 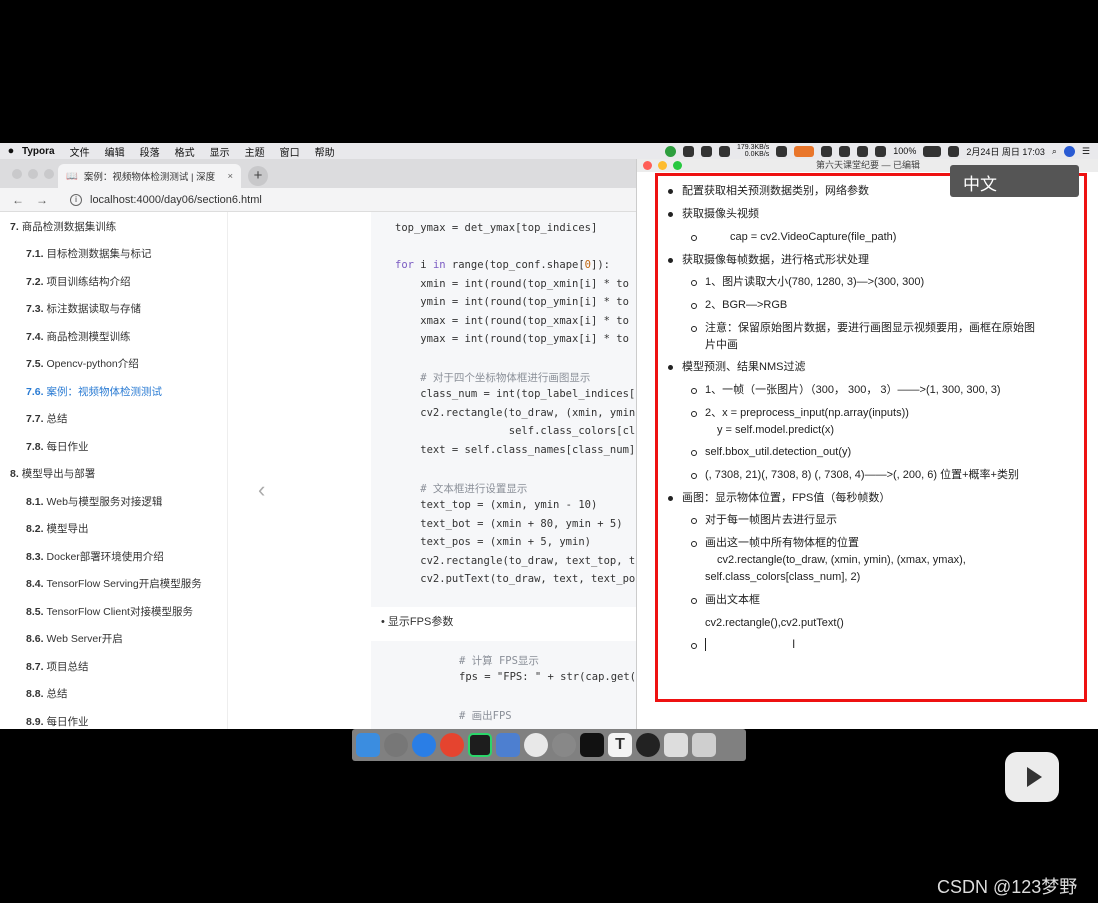 What do you see at coordinates (38, 151) in the screenshot?
I see `menu-typora: Typora` at bounding box center [38, 151].